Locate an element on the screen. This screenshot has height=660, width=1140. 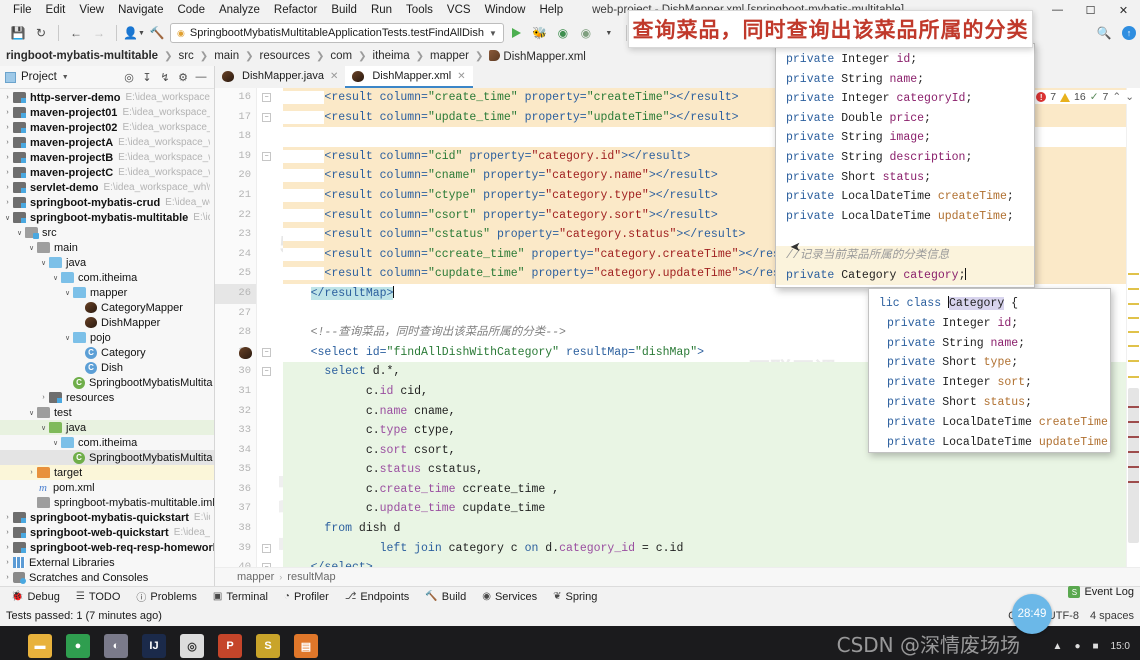
code-line-37: c.update_time cupdate_time is located at coordinates (704, 509).